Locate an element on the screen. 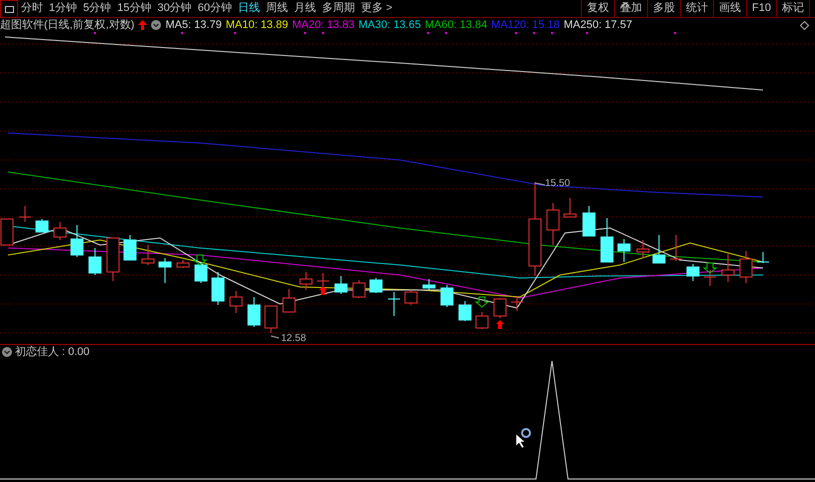 Image resolution: width=815 pixels, height=482 pixels. period-tab: 60分钟 is located at coordinates (214, 8).